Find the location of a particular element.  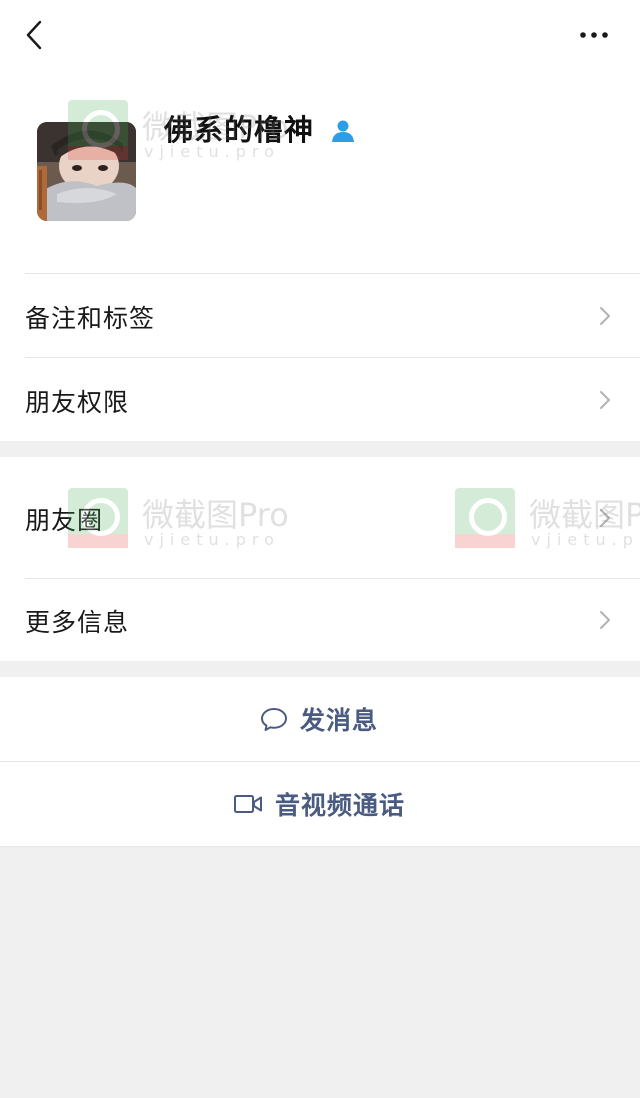

chevron-left-icon is located at coordinates (34, 35).